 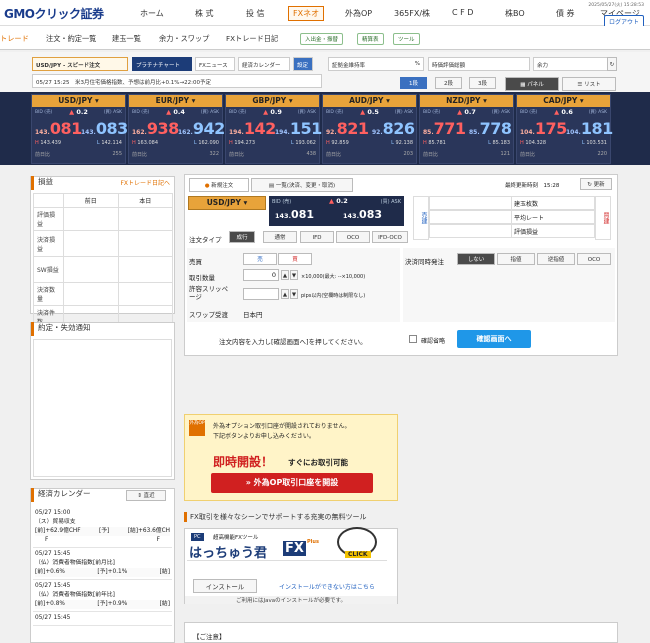 What do you see at coordinates (512, 231) in the screenshot?
I see `positions-row: 評価損益` at bounding box center [512, 231].